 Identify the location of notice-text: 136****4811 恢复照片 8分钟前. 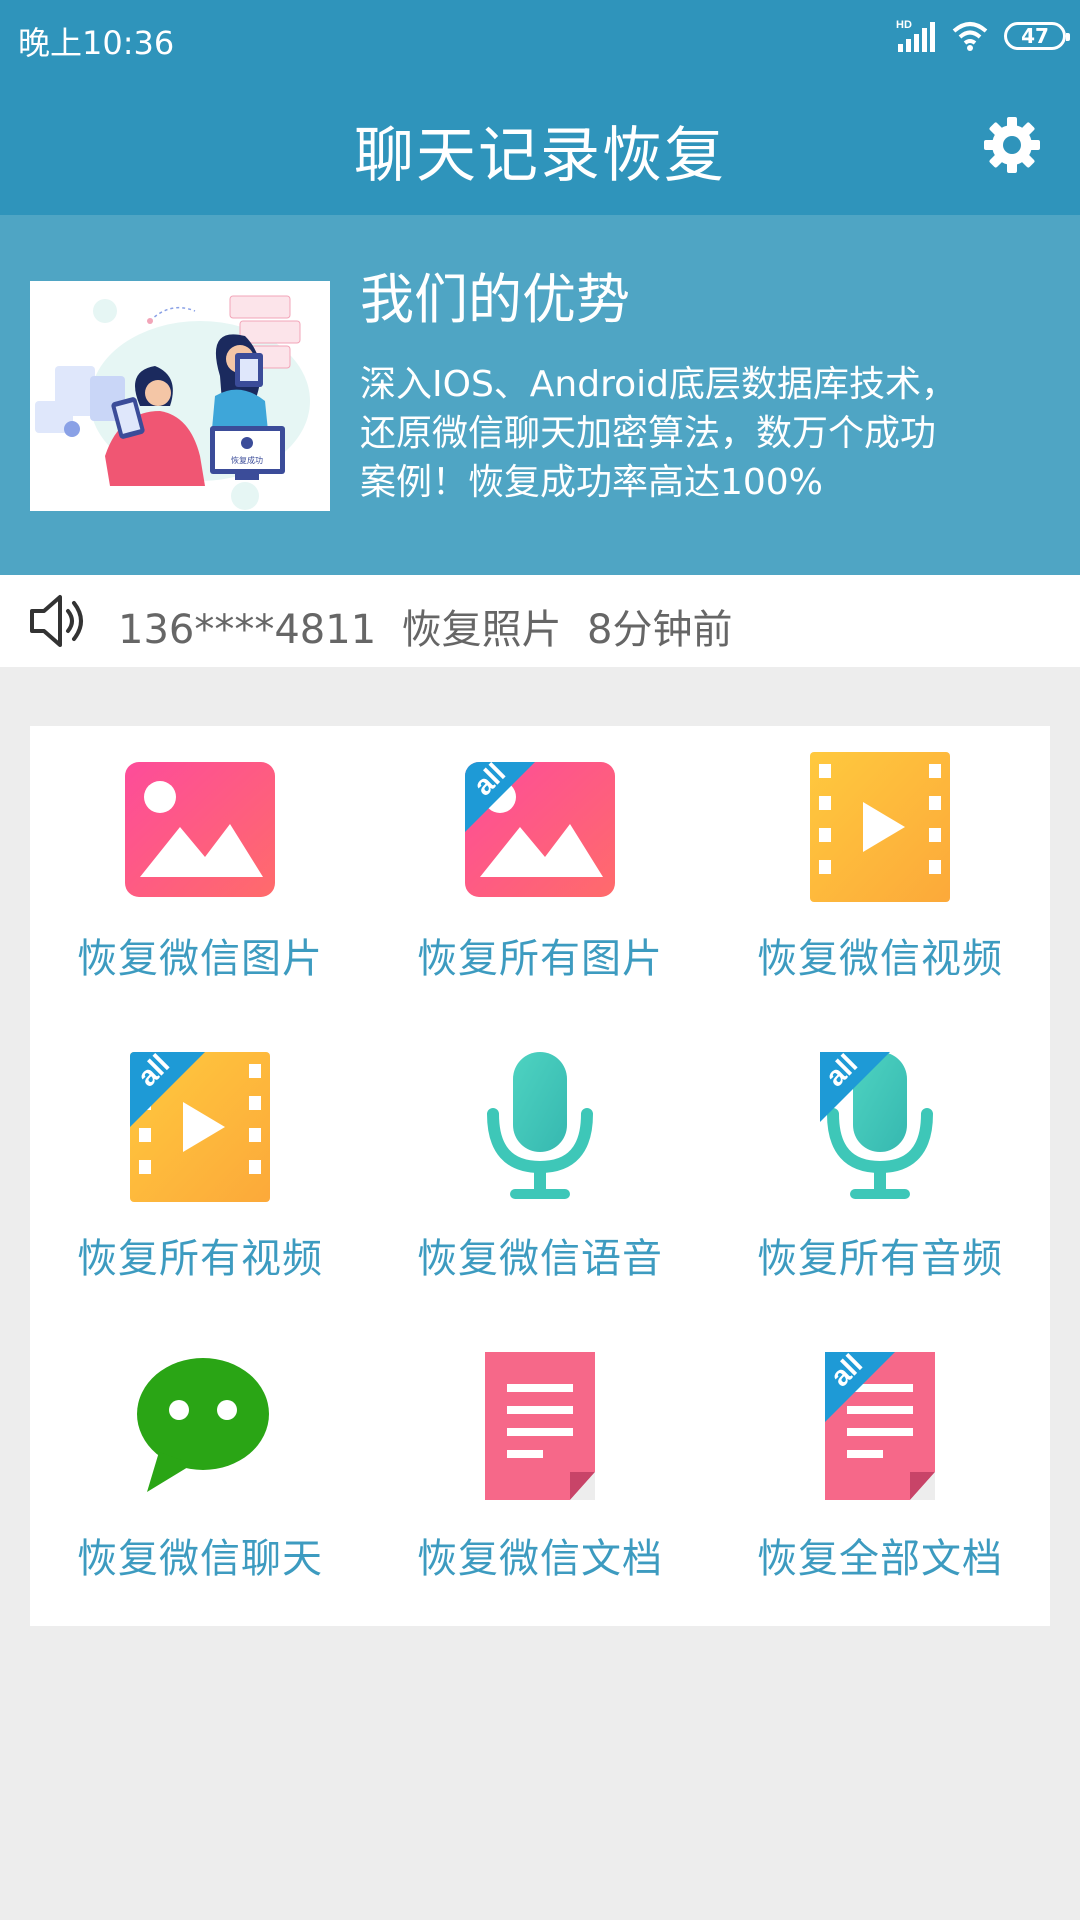
(425, 626).